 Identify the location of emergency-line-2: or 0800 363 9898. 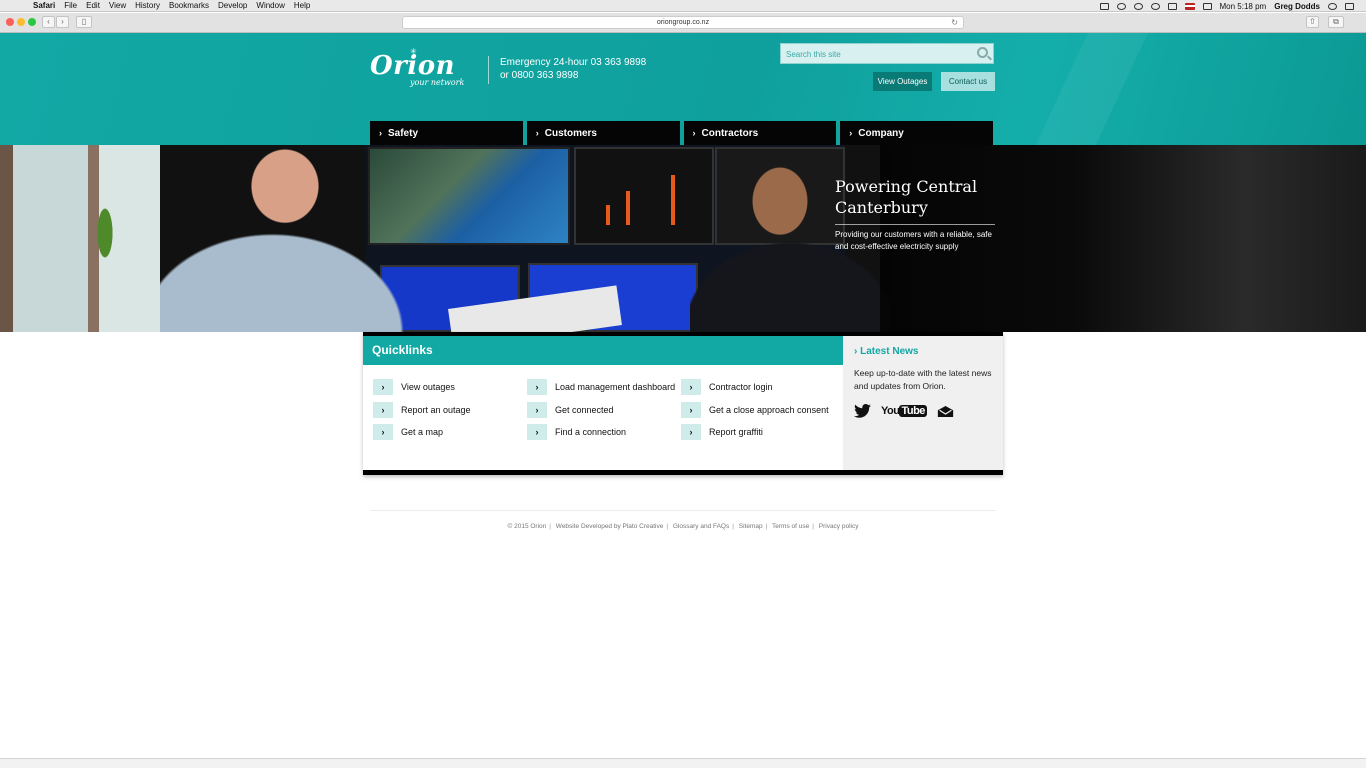
(539, 75).